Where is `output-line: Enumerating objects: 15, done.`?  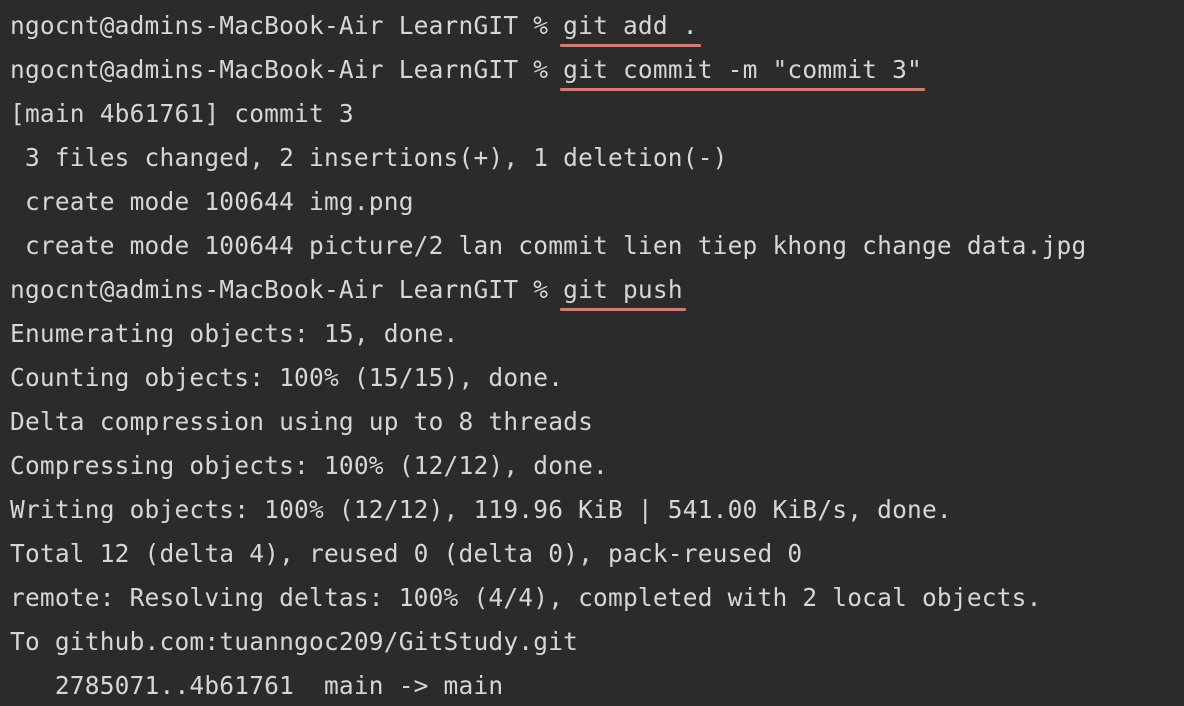
output-line: Enumerating objects: 15, done. is located at coordinates (234, 333).